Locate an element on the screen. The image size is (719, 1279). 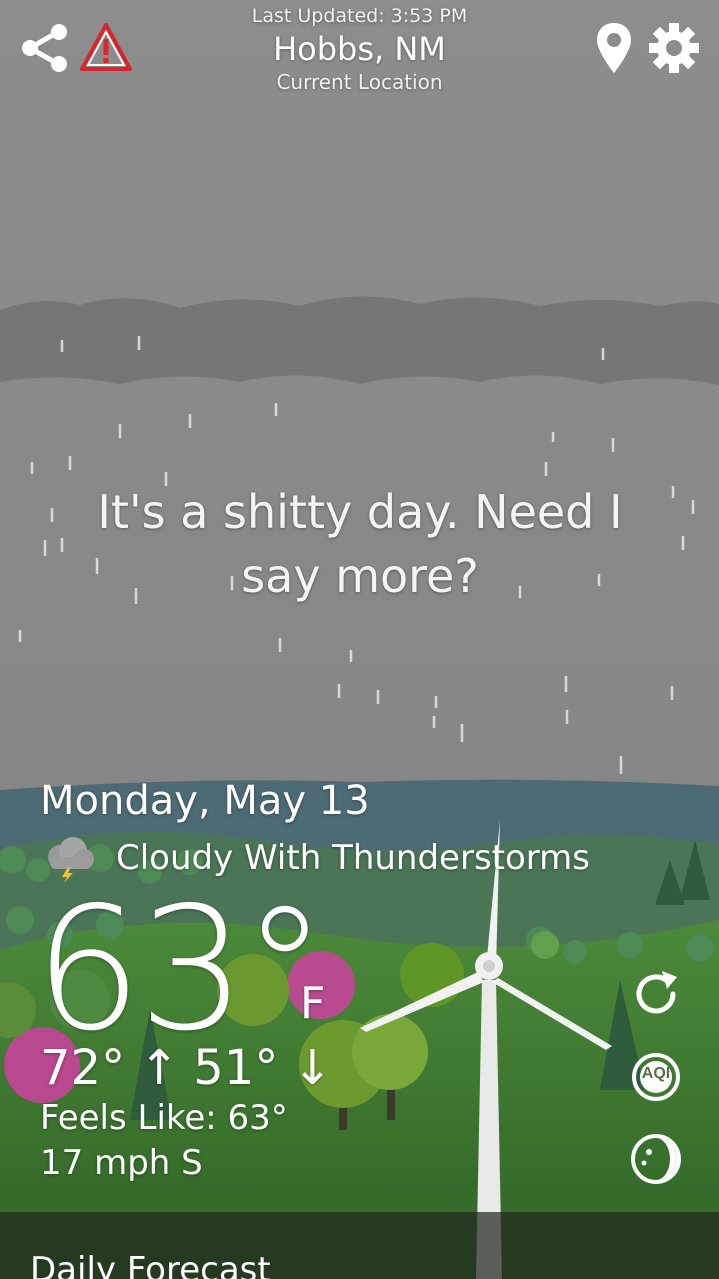
map-pin-icon is located at coordinates (614, 48).